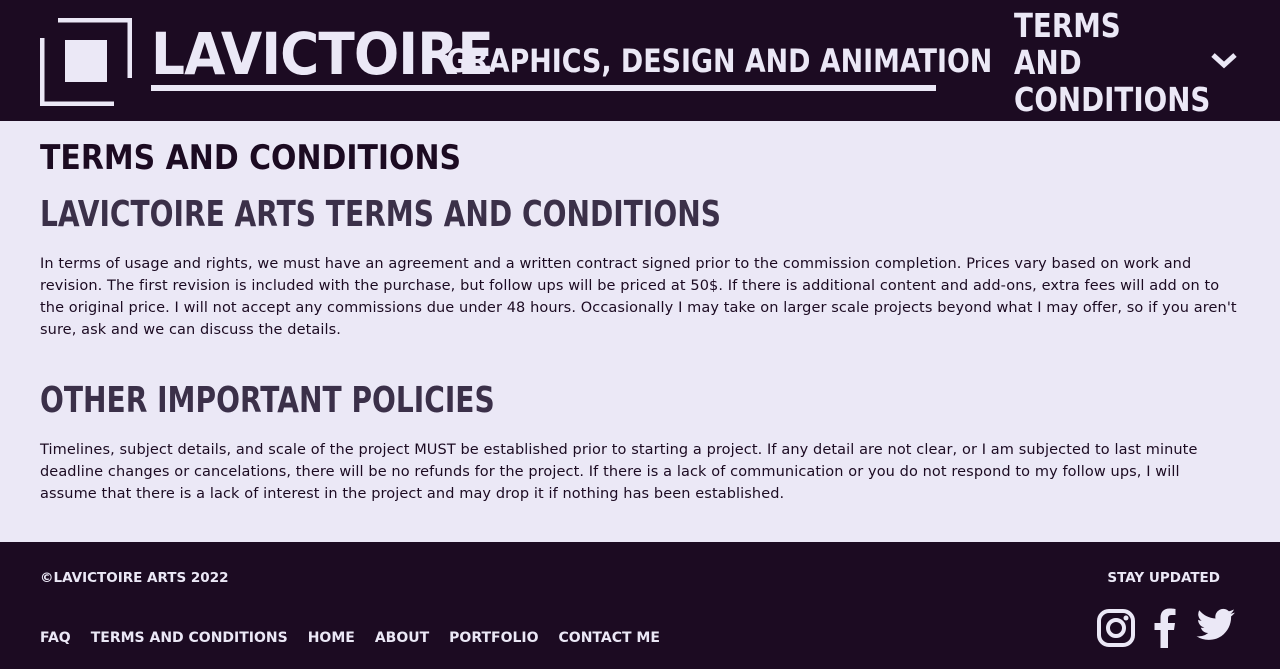 This screenshot has height=669, width=1280. What do you see at coordinates (493, 638) in the screenshot?
I see `footer-link-portfolio: PORTFOLIO` at bounding box center [493, 638].